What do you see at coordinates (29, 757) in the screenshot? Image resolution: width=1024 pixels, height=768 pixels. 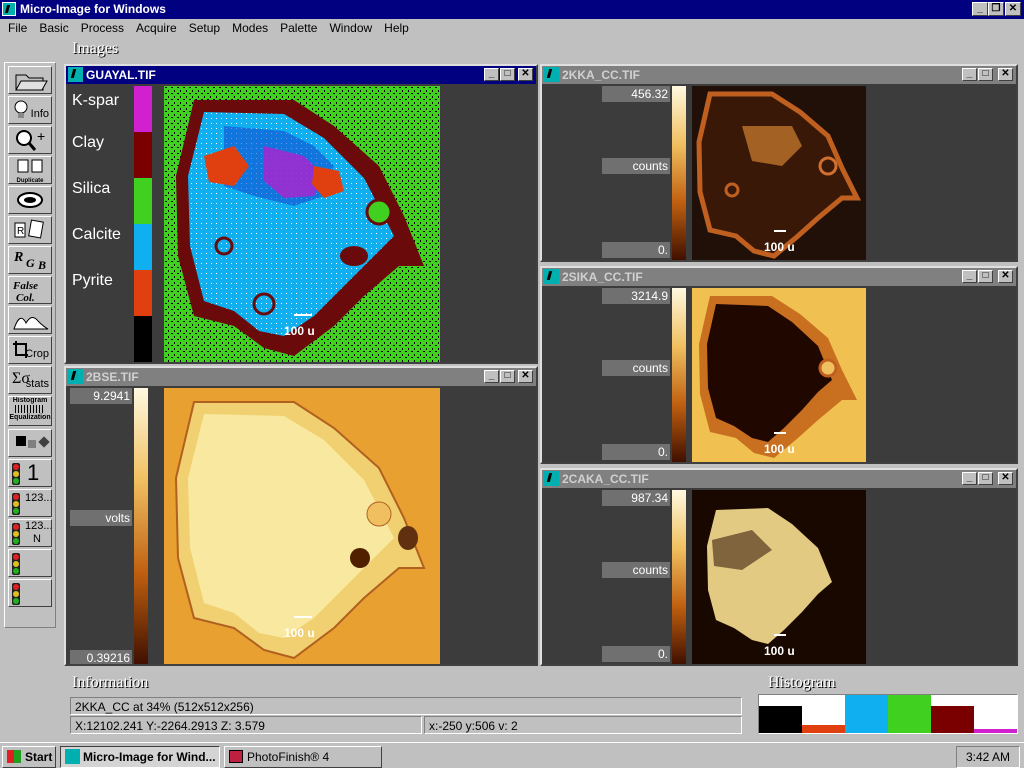 I see `start-button: Start` at bounding box center [29, 757].